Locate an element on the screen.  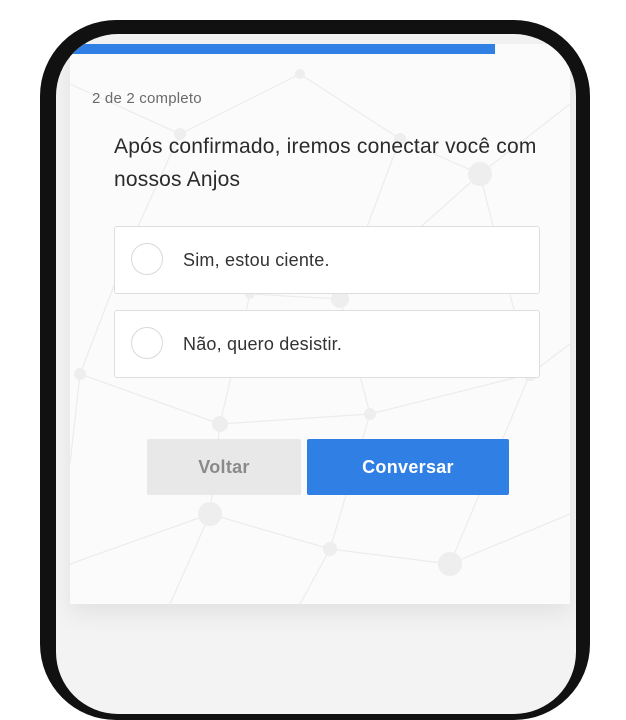
back-button: Voltar is located at coordinates (224, 467).